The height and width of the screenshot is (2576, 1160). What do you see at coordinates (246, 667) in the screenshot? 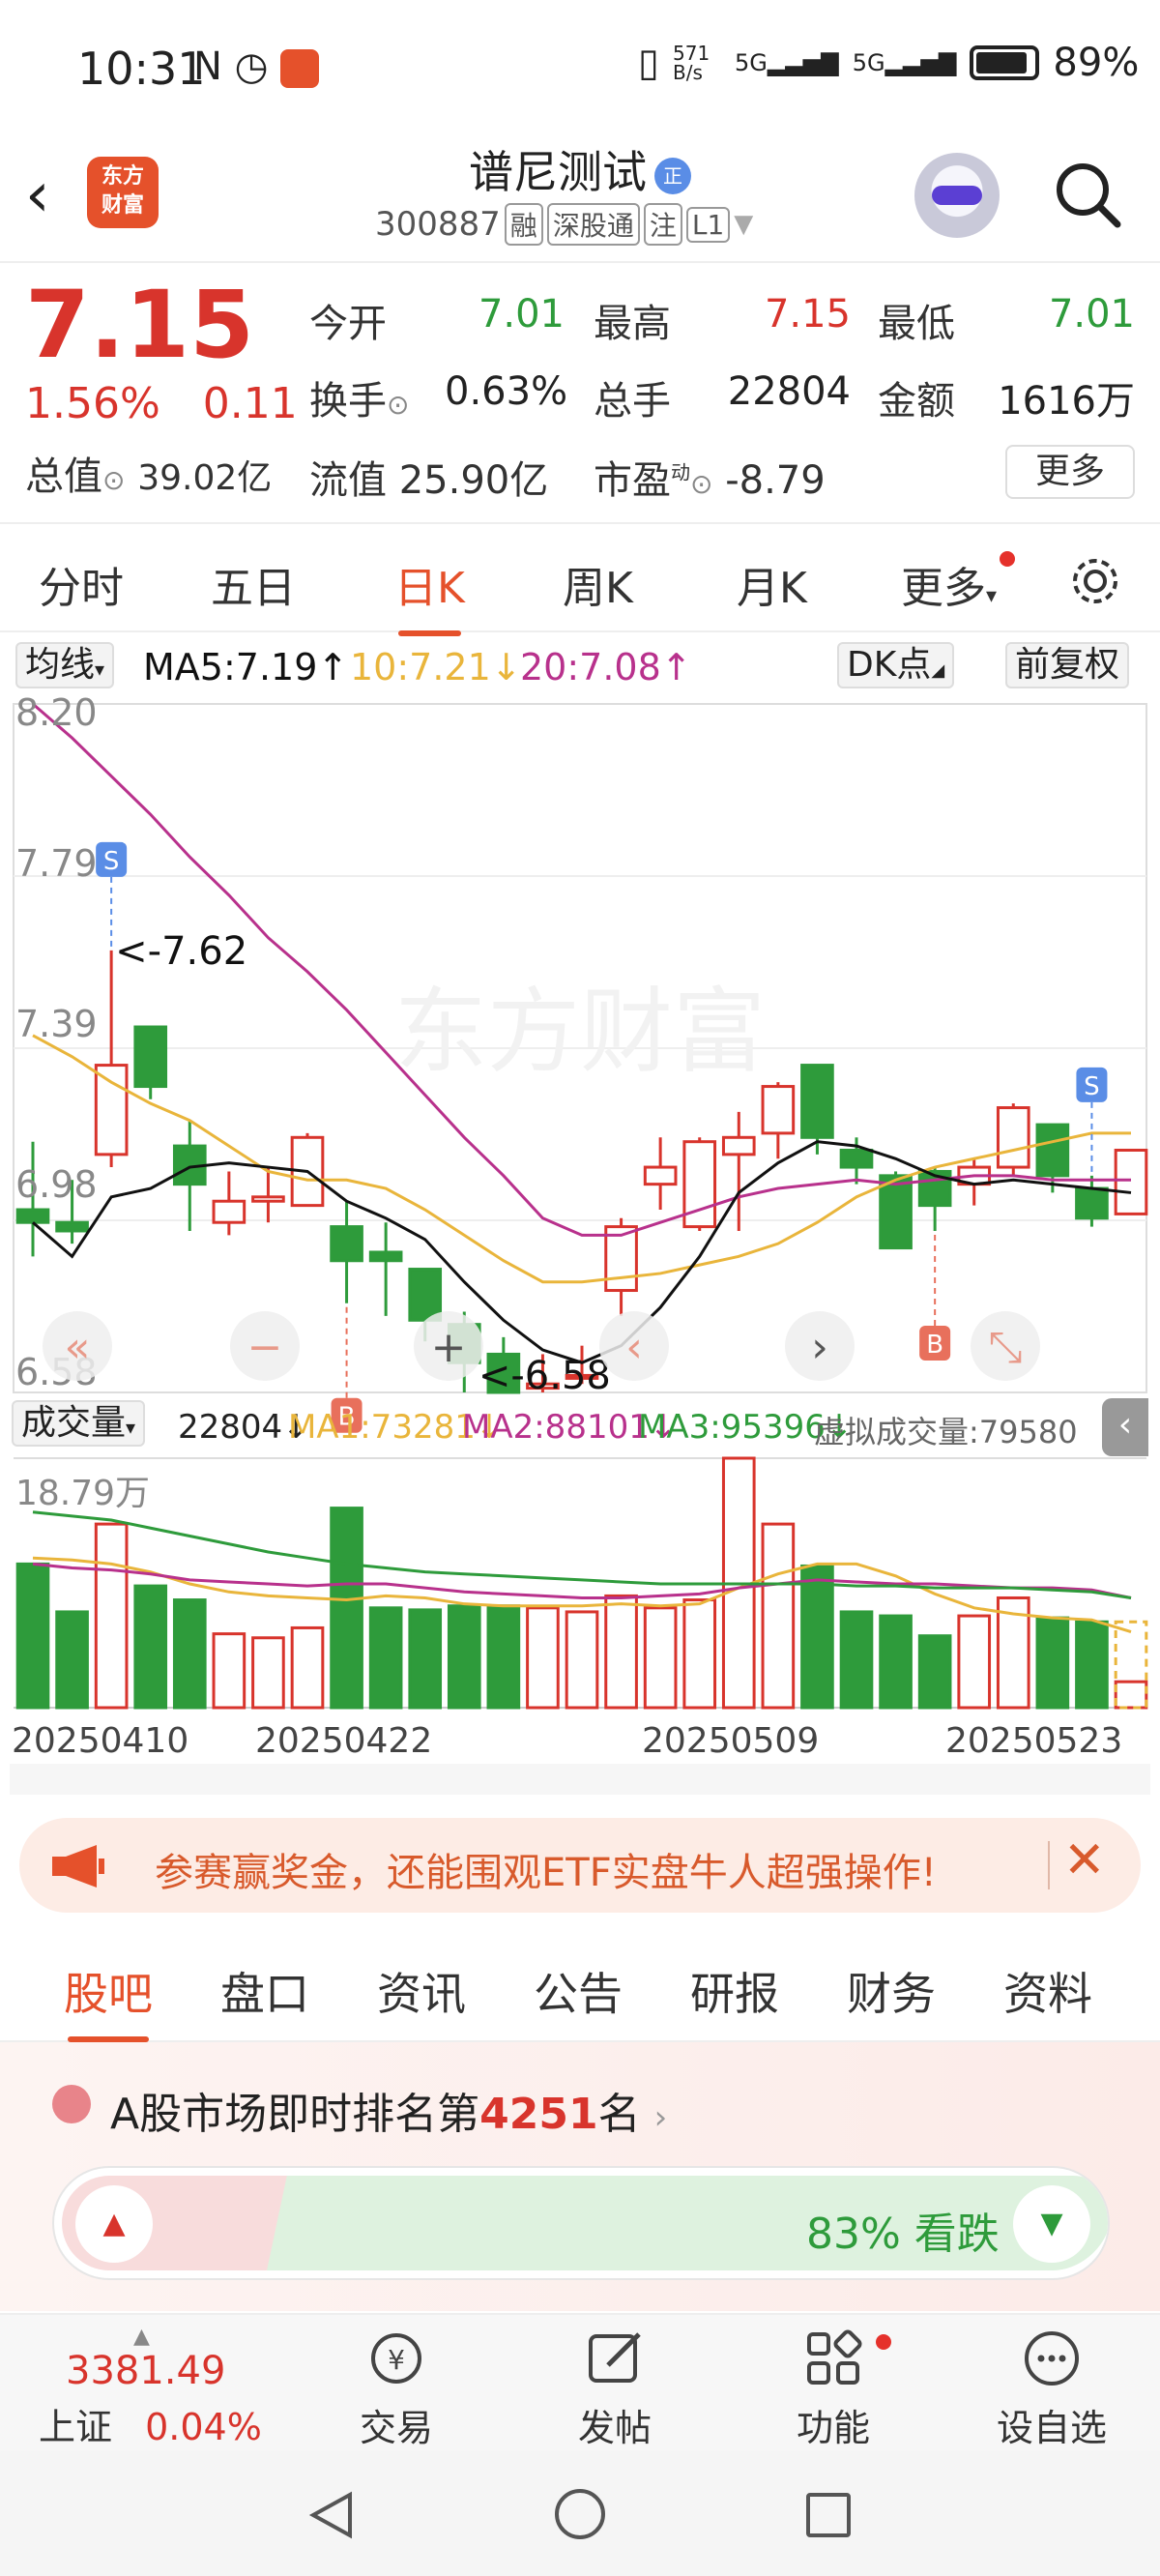
I see `ma5-value: MA5:7.19↑` at bounding box center [246, 667].